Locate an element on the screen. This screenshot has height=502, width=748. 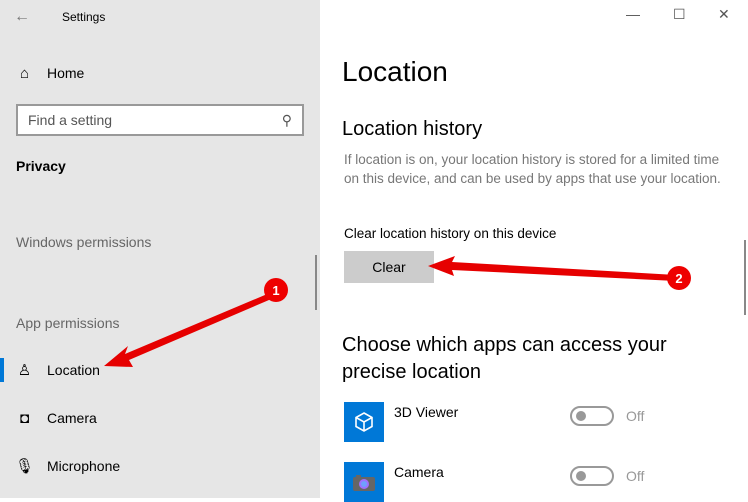
history-heading: Location history is located at coordinates (412, 129).